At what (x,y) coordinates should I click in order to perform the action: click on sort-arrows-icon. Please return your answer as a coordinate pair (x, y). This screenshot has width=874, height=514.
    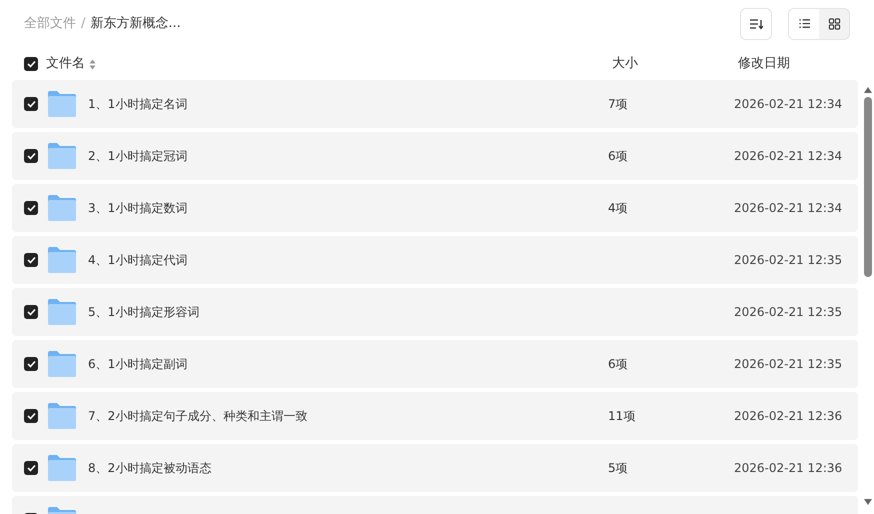
    Looking at the image, I should click on (92, 64).